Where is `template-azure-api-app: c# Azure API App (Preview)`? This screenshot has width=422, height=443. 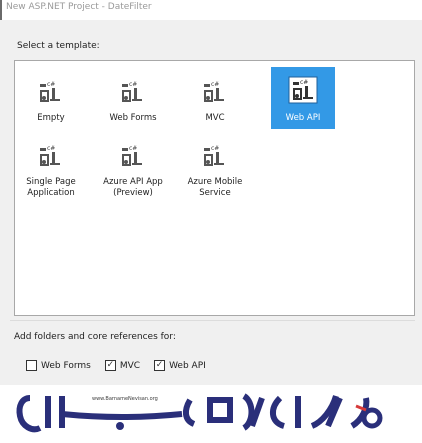 template-azure-api-app: c# Azure API App (Preview) is located at coordinates (133, 166).